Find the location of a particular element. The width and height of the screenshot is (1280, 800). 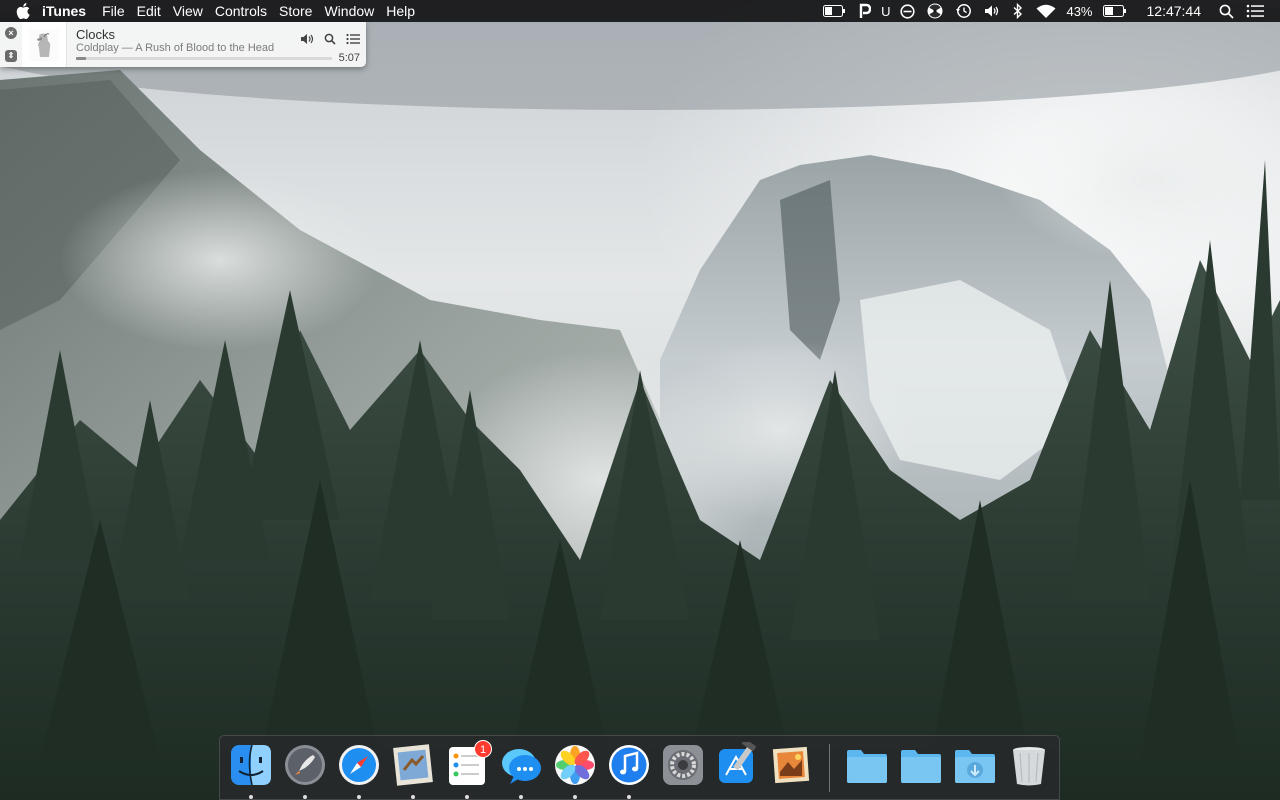

launchpad-icon is located at coordinates (305, 765).